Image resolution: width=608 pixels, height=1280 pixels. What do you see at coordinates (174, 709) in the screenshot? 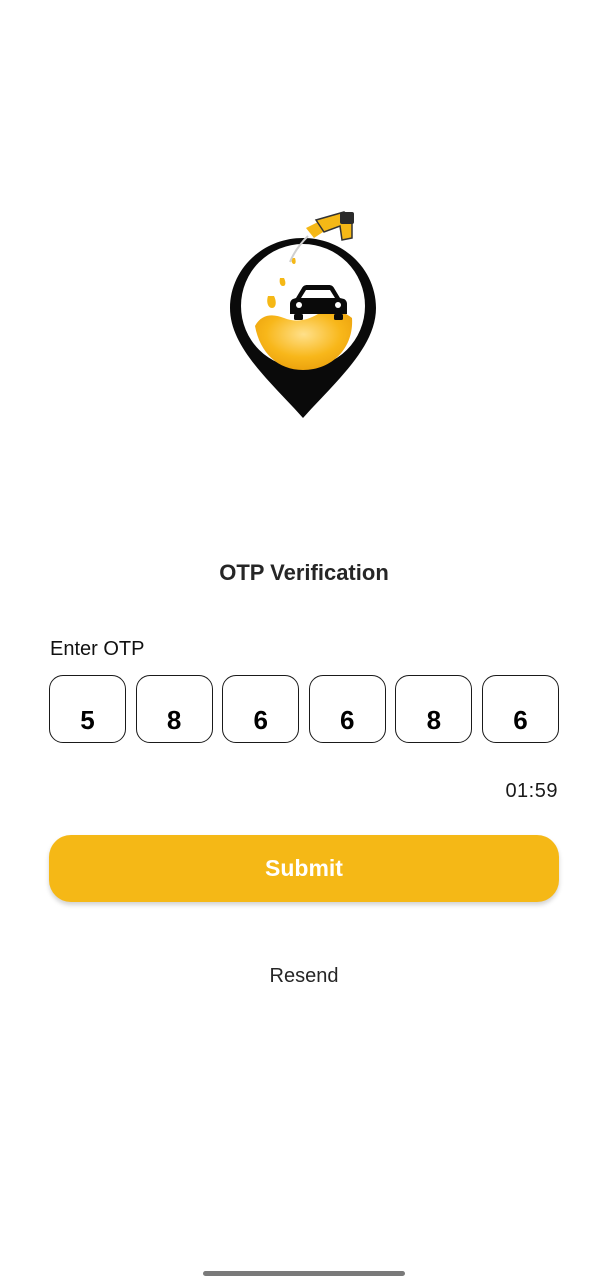
I see `otp-digit-2: 8` at bounding box center [174, 709].